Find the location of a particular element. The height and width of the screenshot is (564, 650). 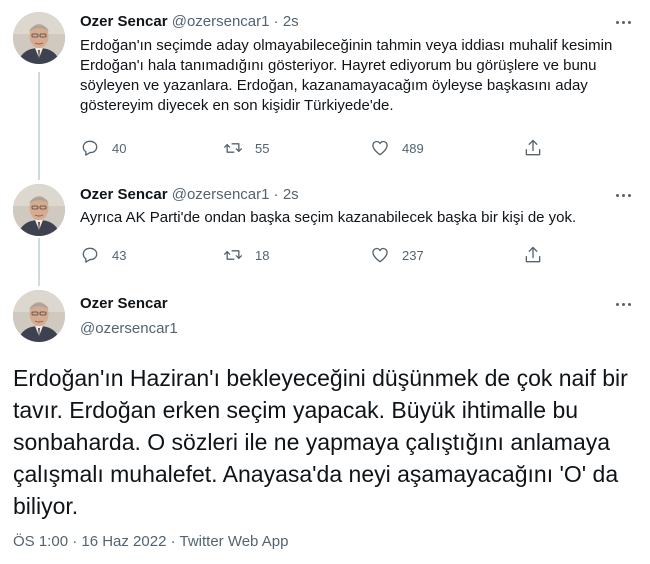

retweet-button: 18 is located at coordinates (246, 255).